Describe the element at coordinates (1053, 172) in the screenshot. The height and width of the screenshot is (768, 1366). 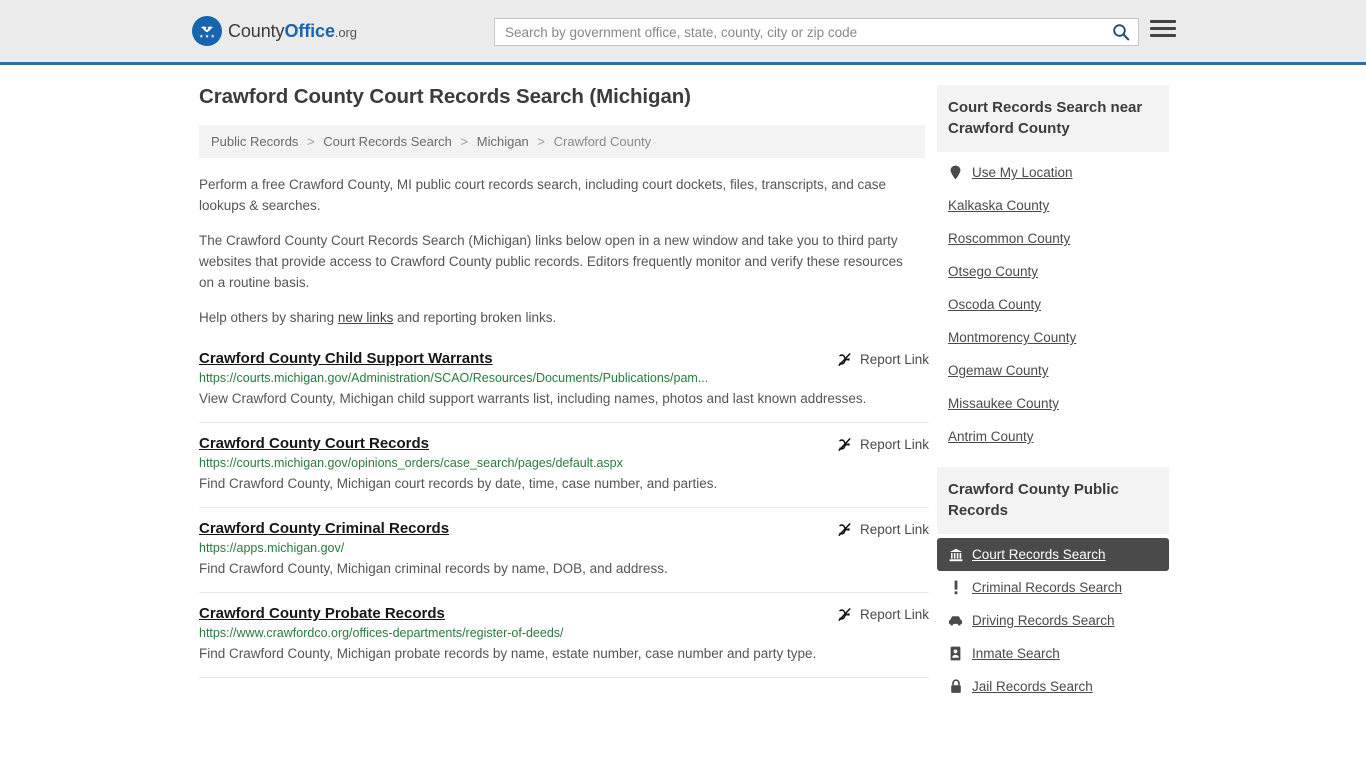
I see `sidebar-item-use-my-location: Use My Location` at that location.